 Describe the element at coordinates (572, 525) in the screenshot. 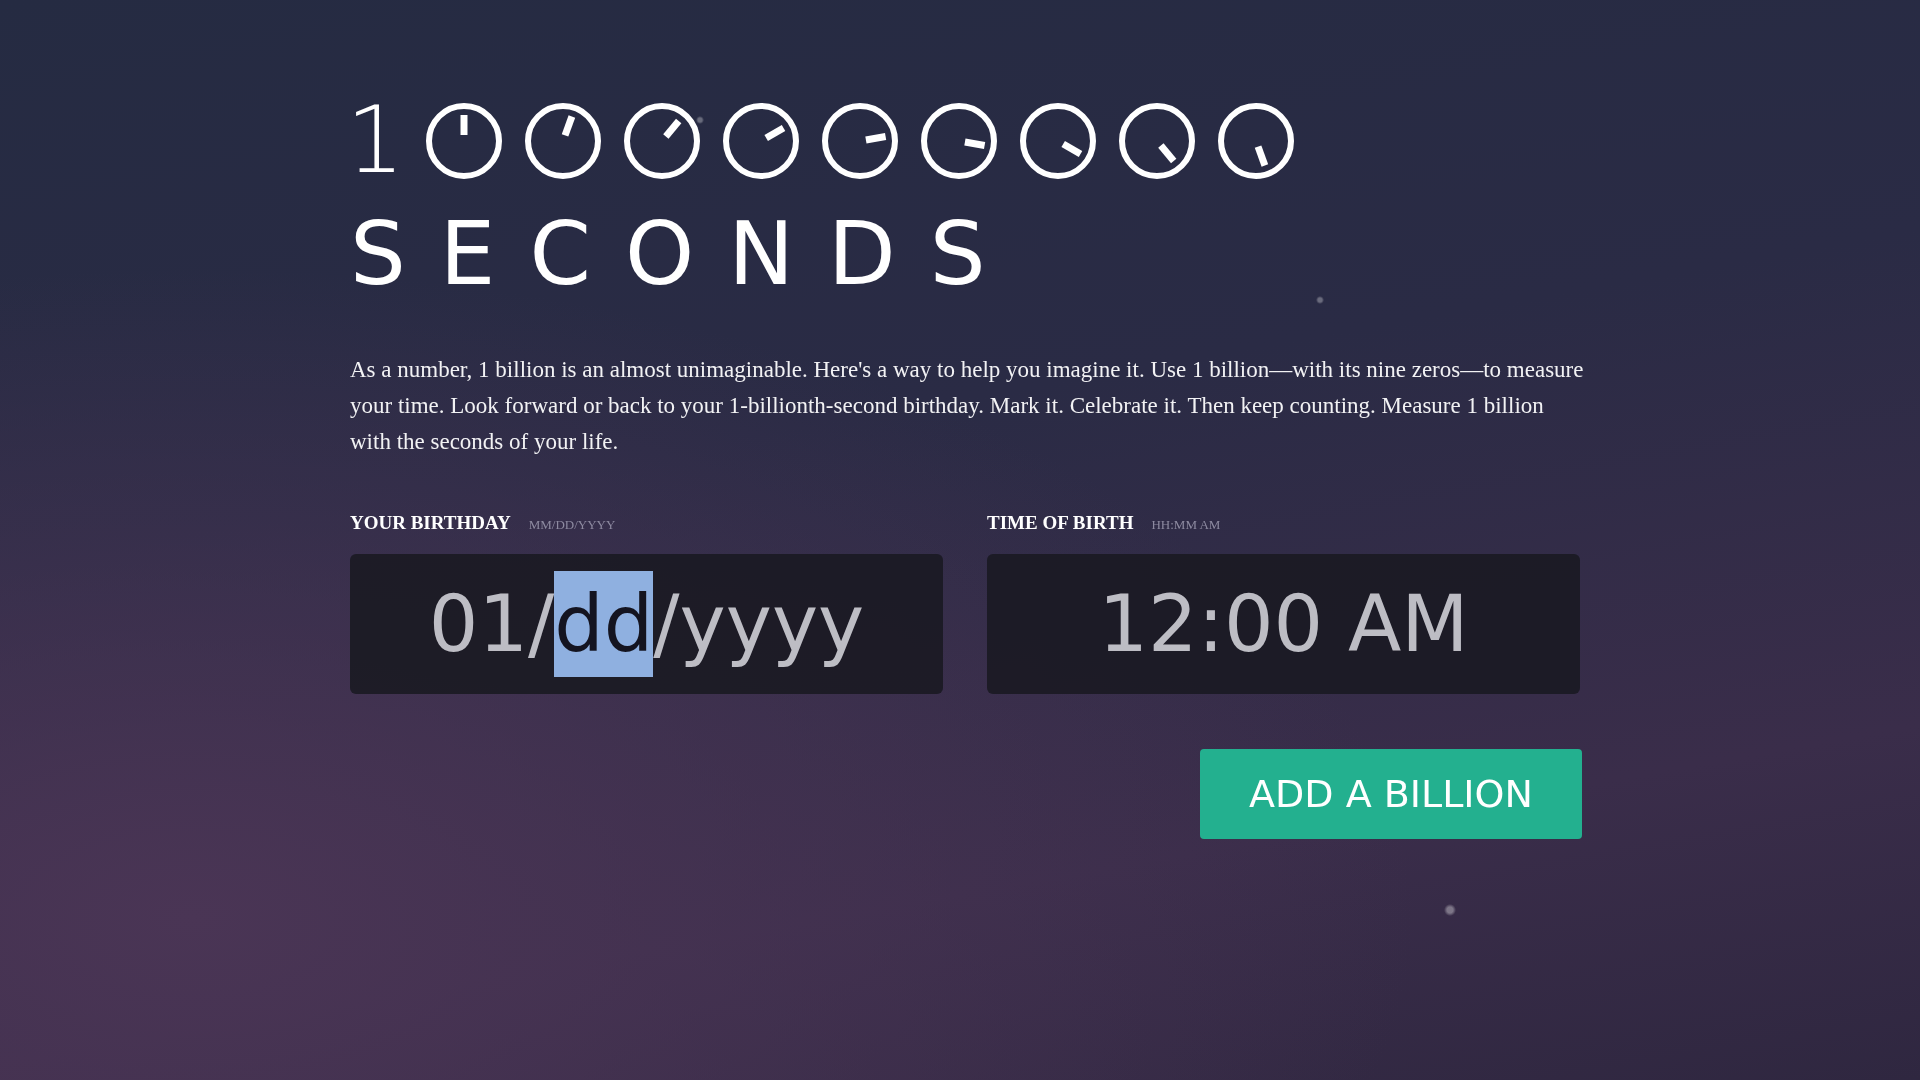

I see `format-hint: MM/DD/YYYY` at that location.